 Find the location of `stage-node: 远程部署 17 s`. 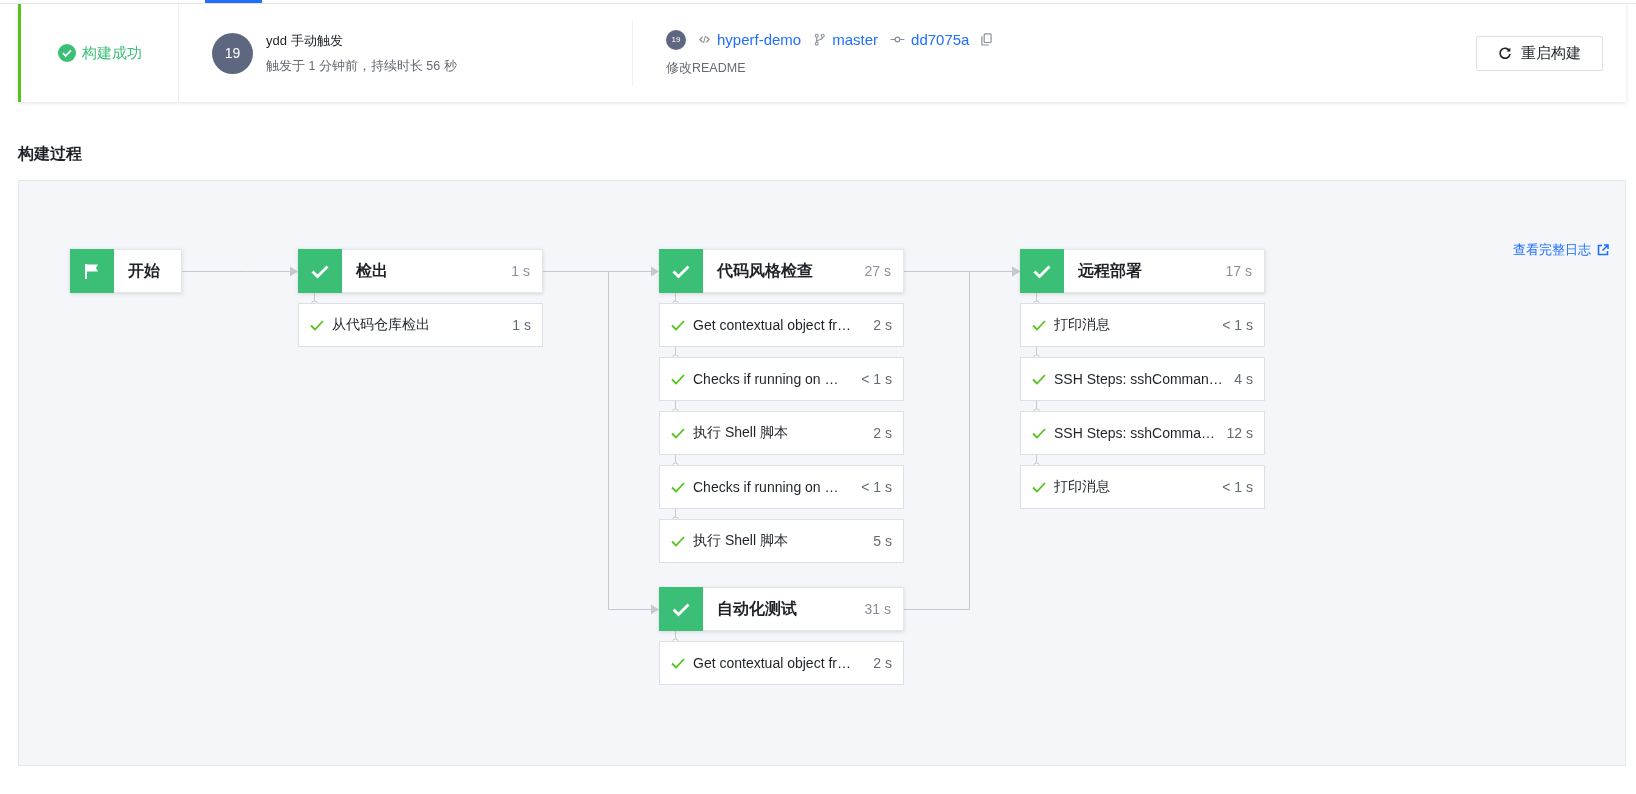

stage-node: 远程部署 17 s is located at coordinates (1142, 271).